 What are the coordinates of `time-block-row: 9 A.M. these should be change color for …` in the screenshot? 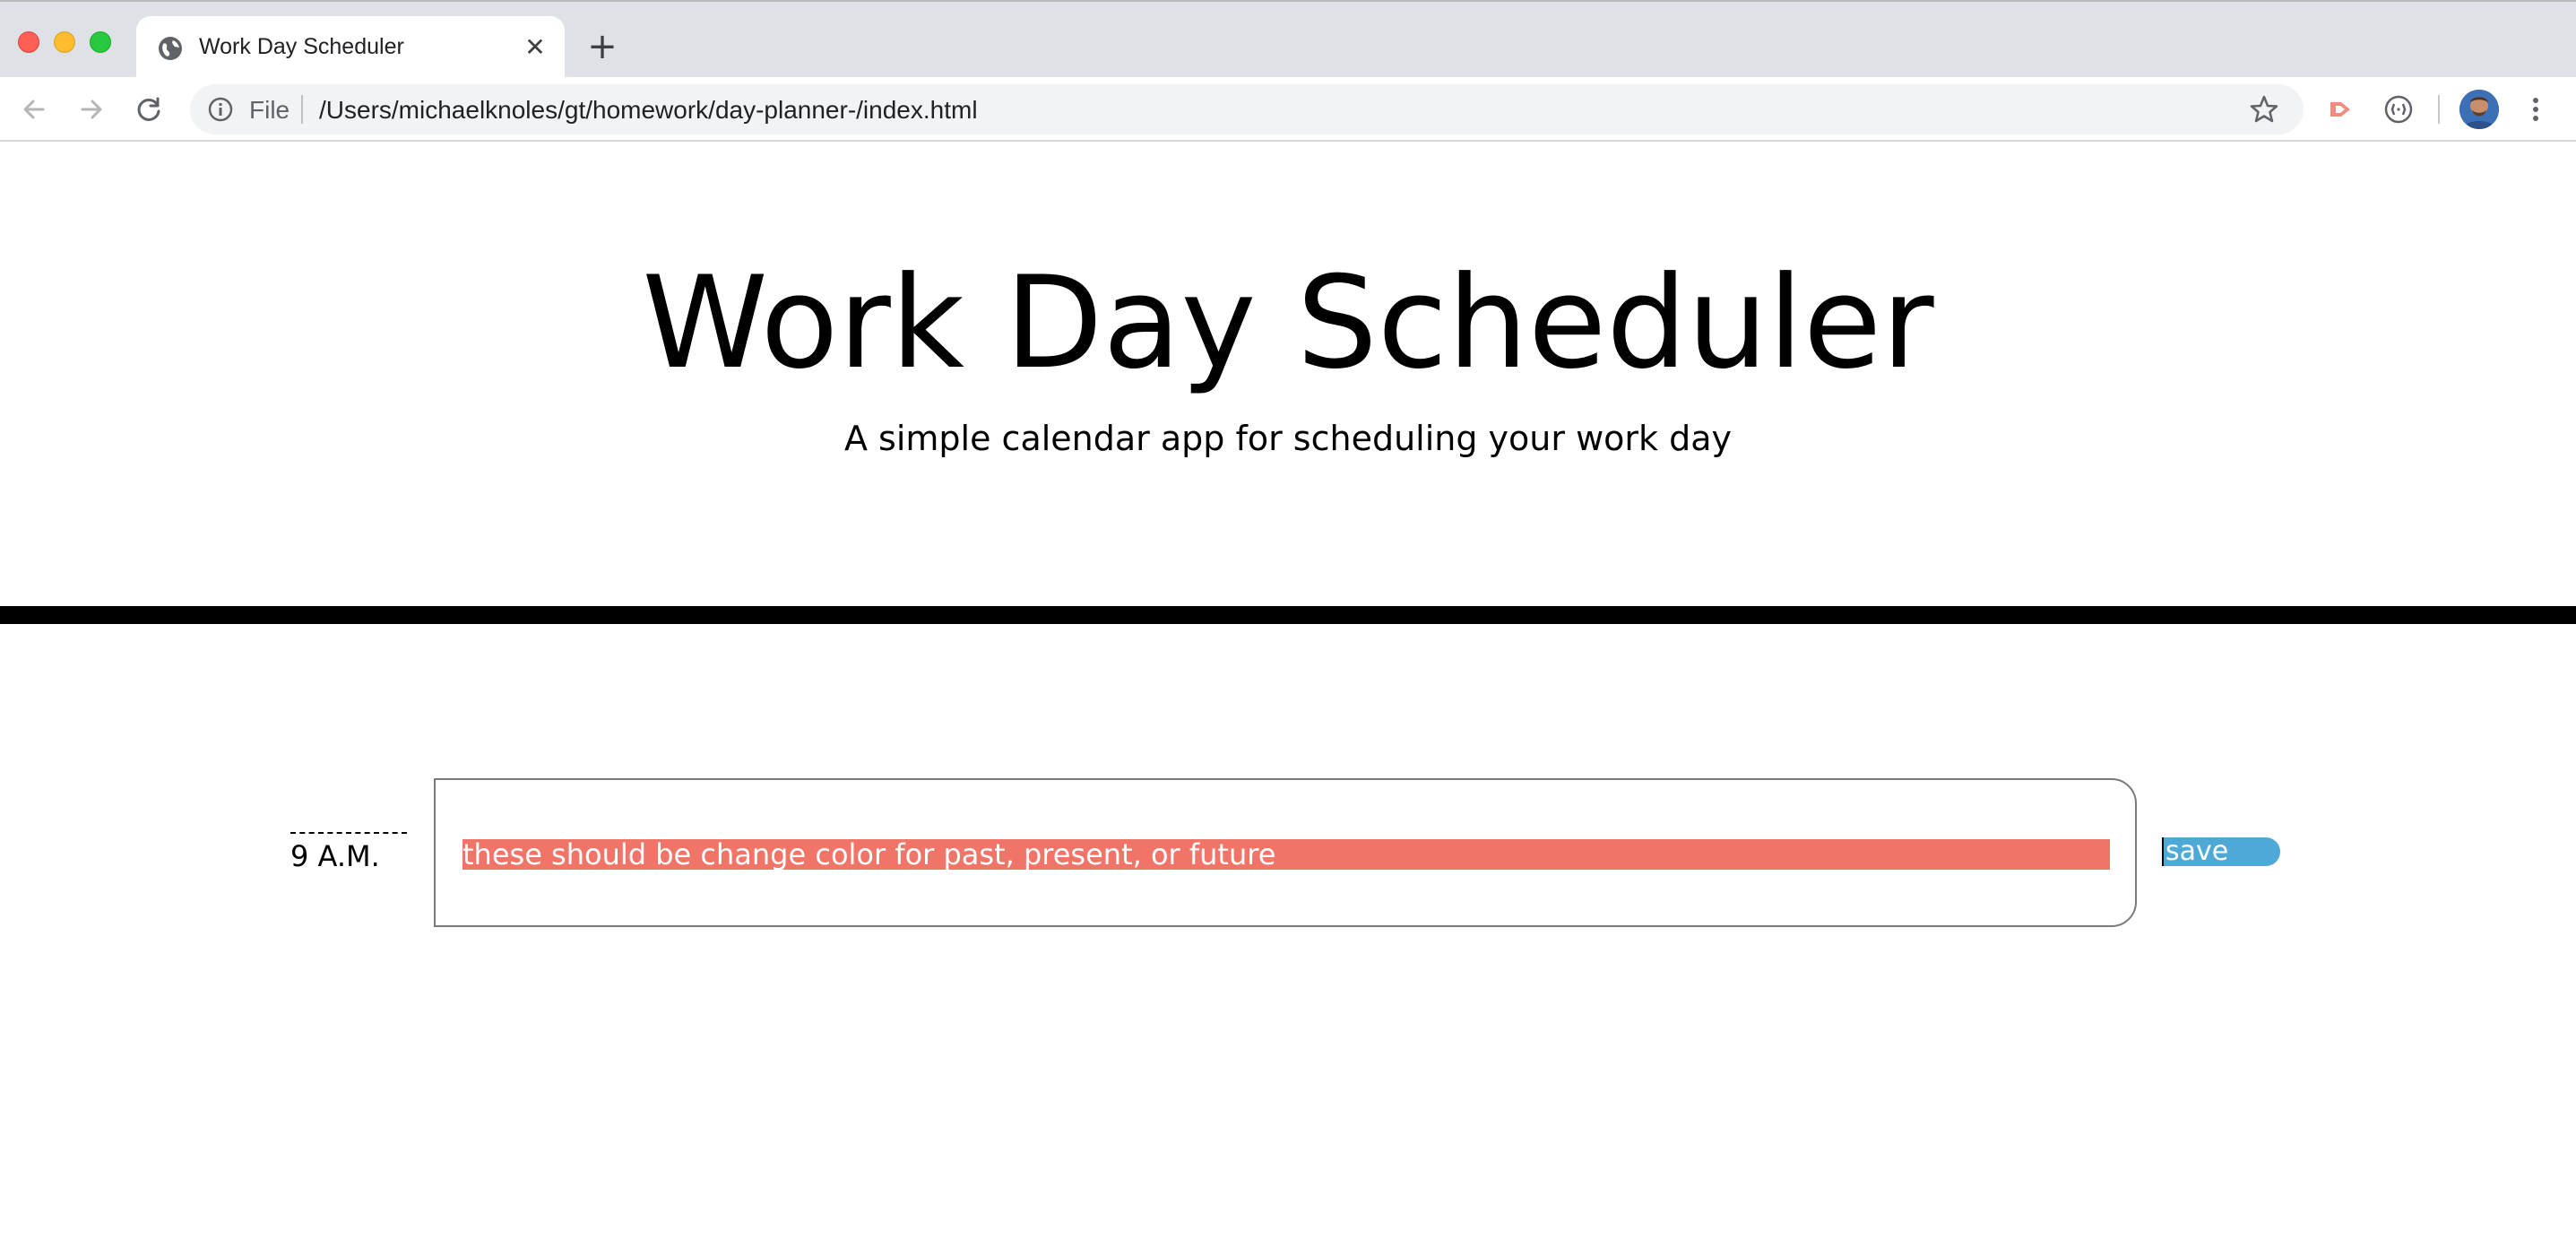 It's located at (1286, 852).